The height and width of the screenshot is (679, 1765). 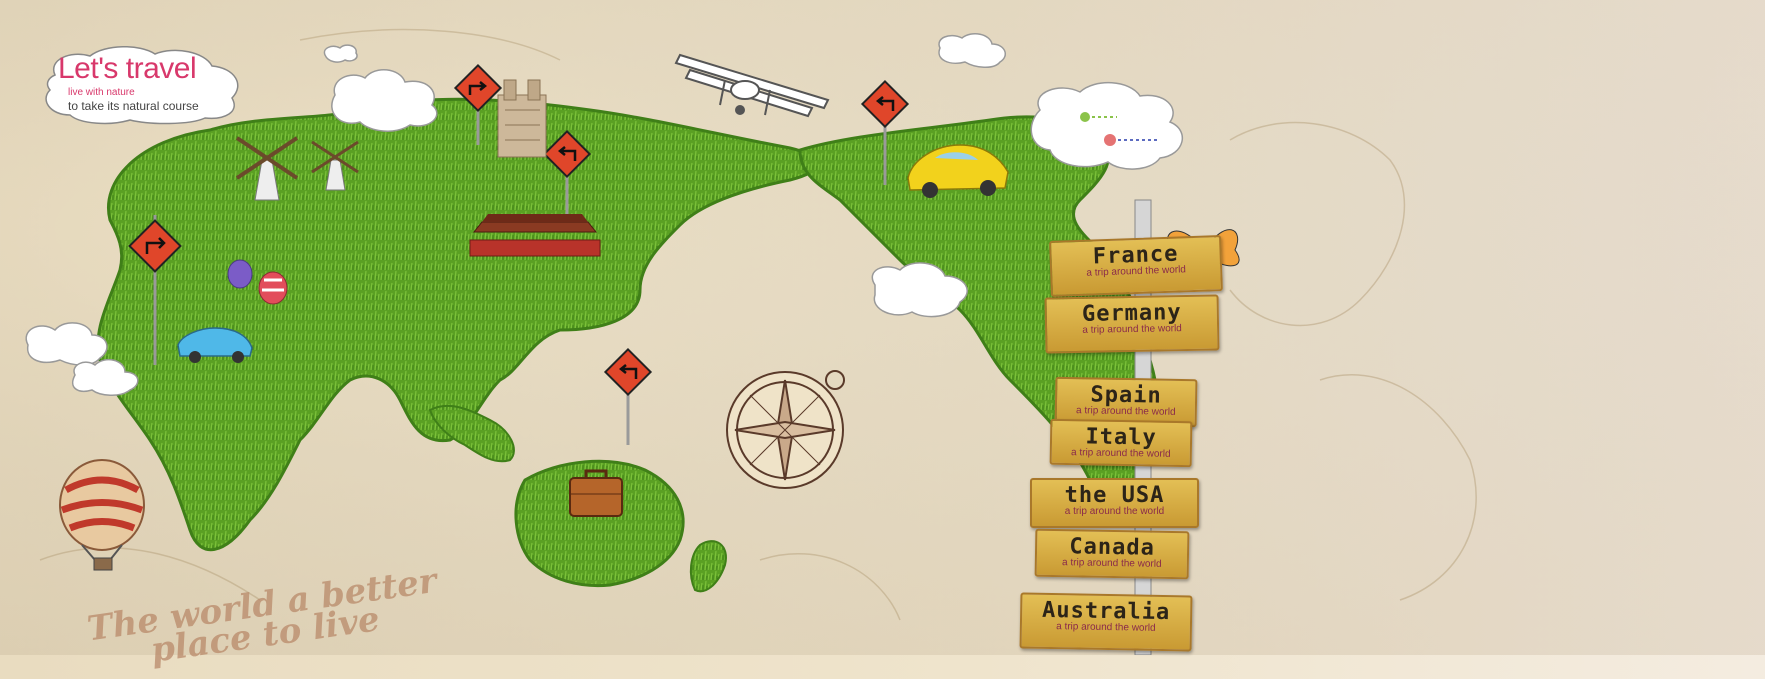 I want to click on logo-subtitle-1: live with nature, so click(x=101, y=92).